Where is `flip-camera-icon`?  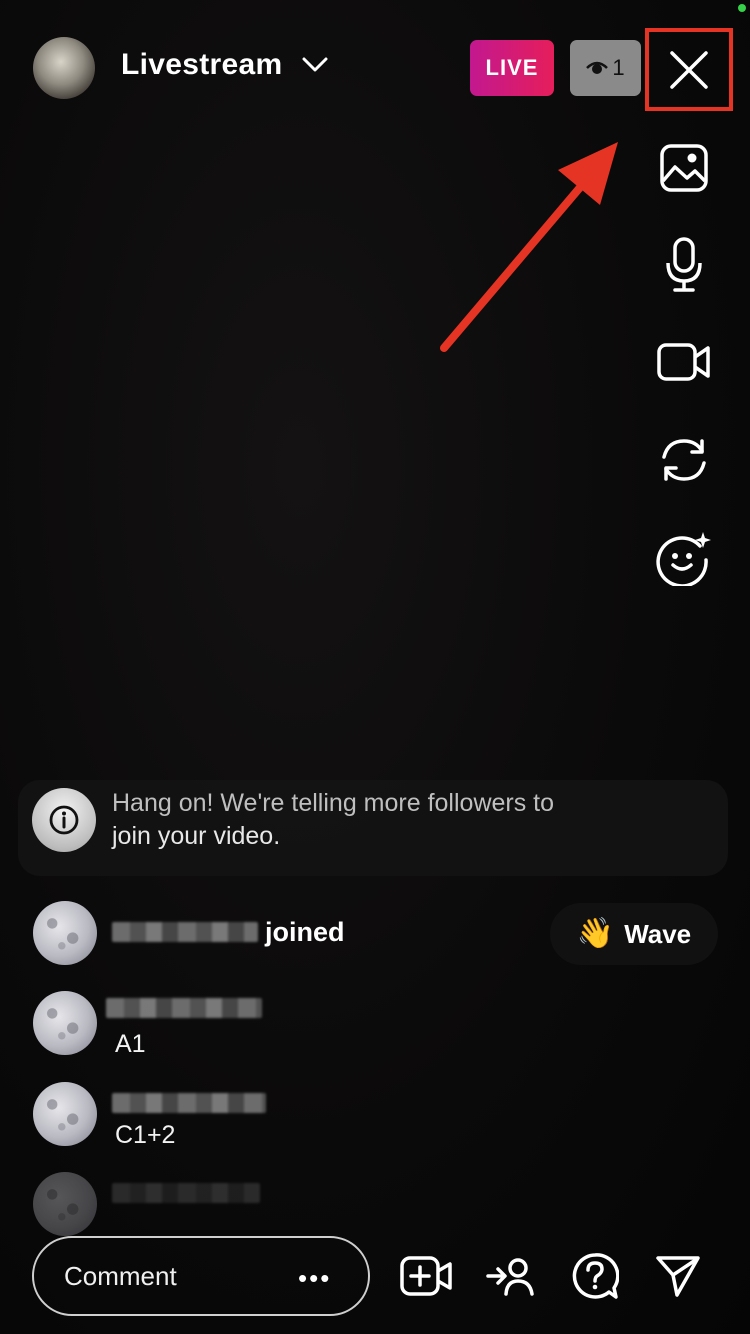
flip-camera-icon is located at coordinates (684, 460).